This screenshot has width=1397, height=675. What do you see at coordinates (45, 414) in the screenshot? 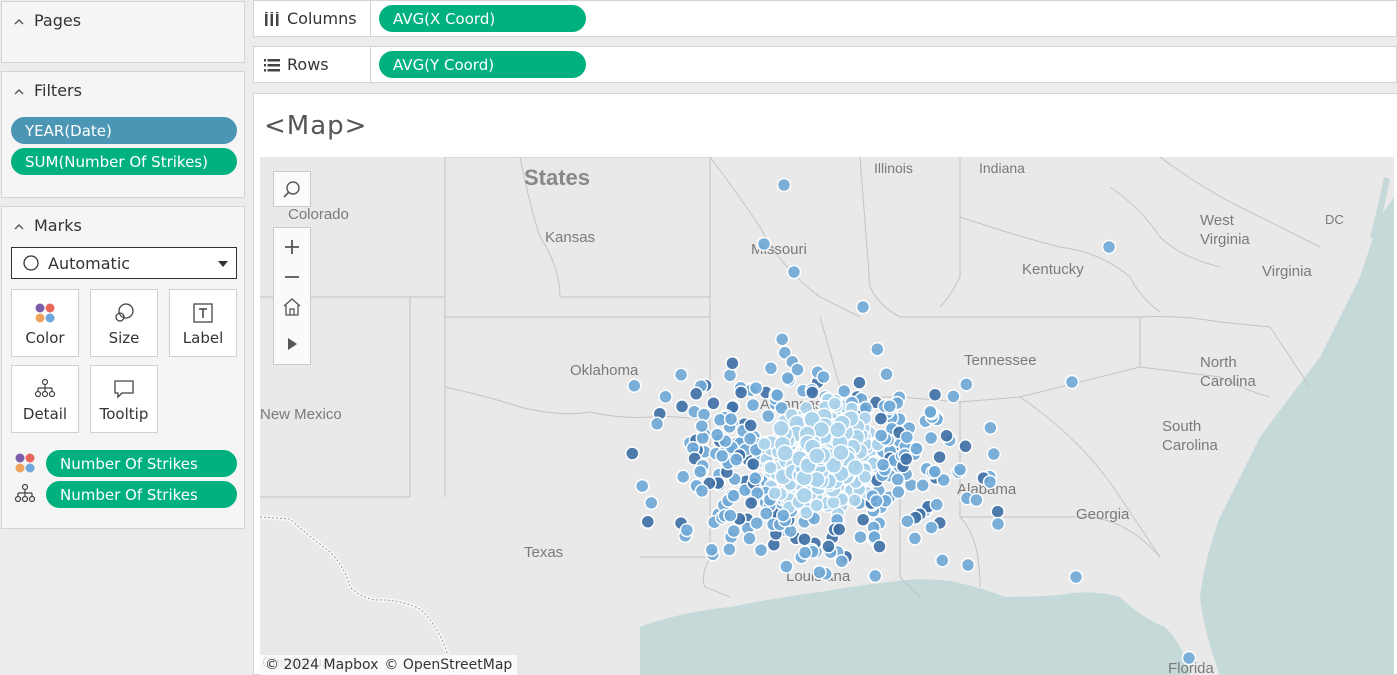
I see `detail-button-label: Detail` at bounding box center [45, 414].